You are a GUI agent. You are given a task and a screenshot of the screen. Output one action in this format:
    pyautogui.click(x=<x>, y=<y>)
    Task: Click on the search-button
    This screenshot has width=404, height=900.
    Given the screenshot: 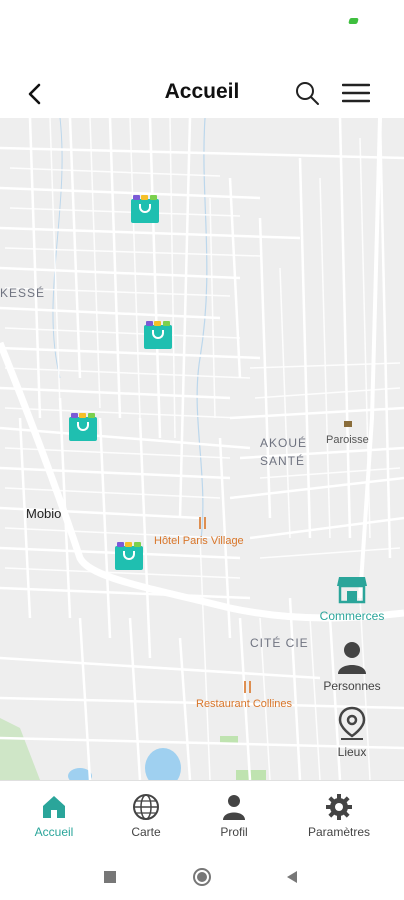 What is the action you would take?
    pyautogui.click(x=307, y=93)
    